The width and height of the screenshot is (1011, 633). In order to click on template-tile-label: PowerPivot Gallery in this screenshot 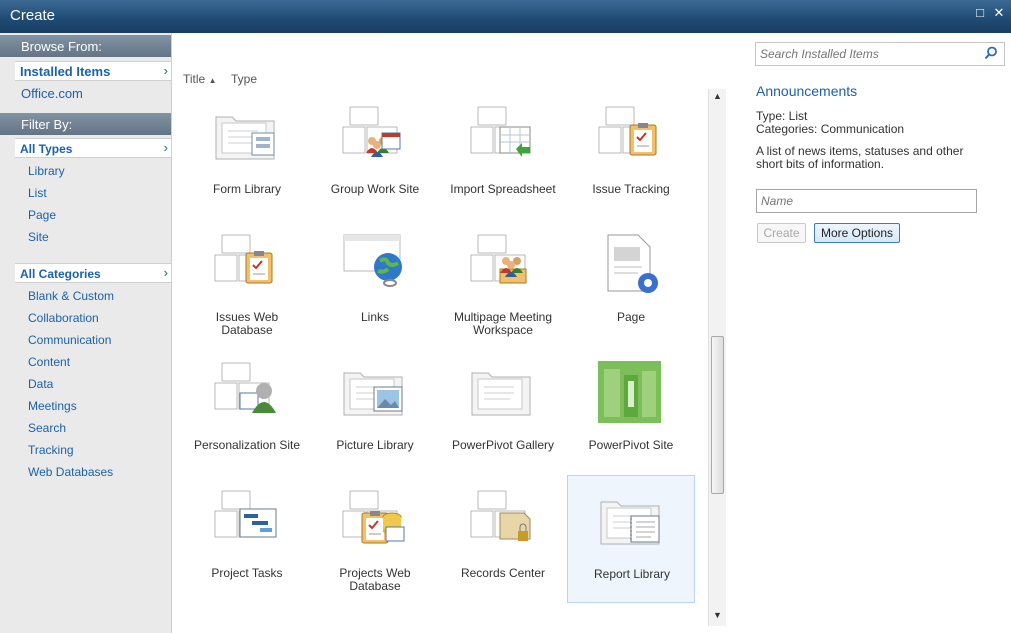, I will do `click(503, 445)`.